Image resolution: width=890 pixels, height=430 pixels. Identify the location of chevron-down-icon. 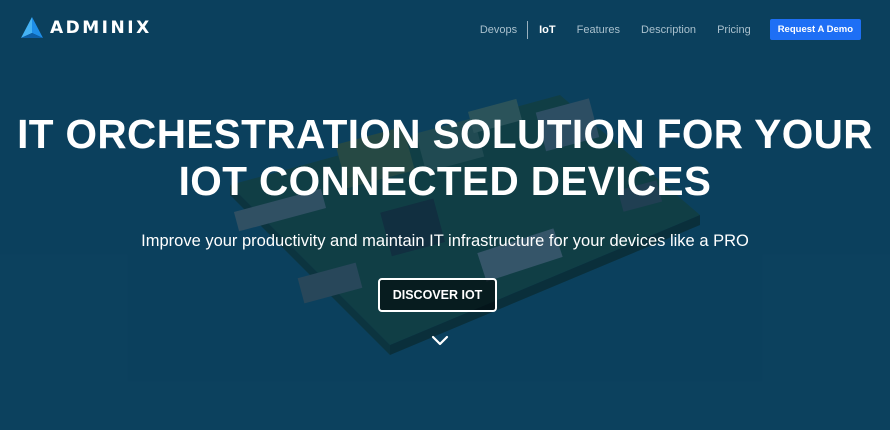
(440, 341).